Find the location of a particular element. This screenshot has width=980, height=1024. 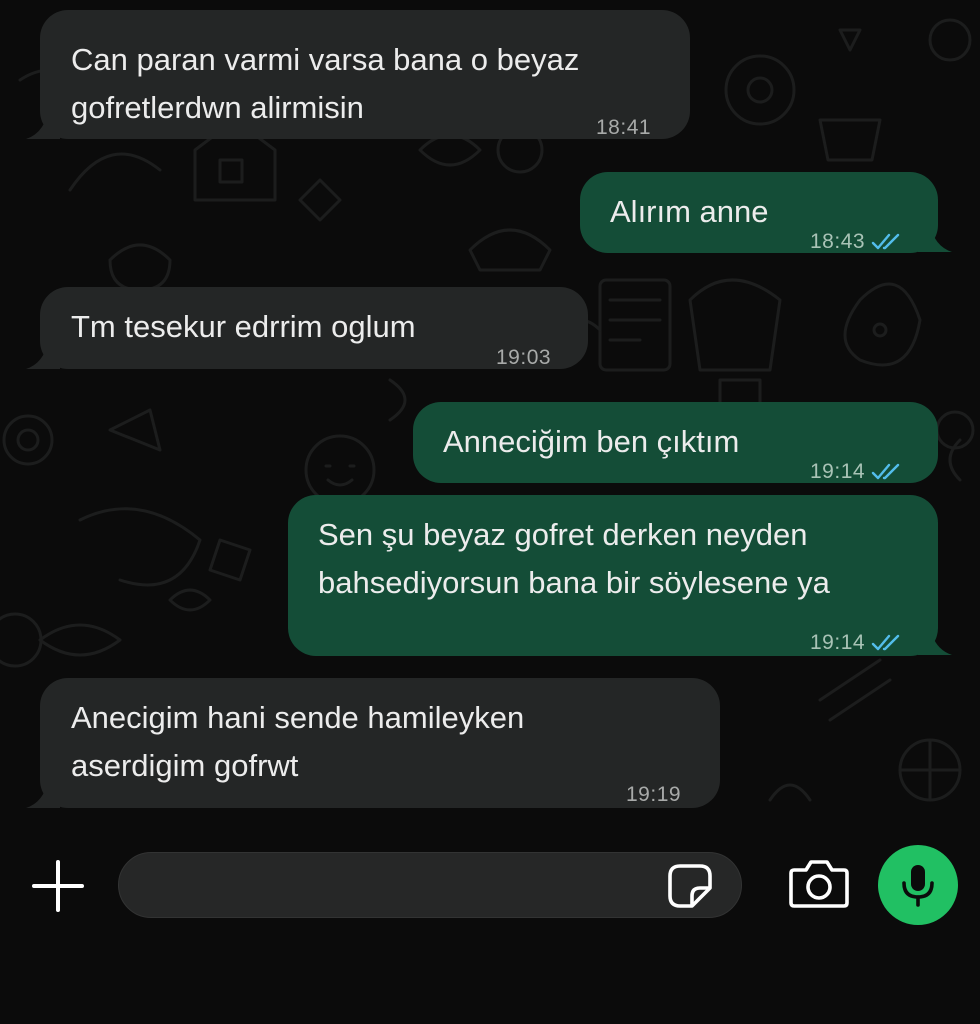

message-time: 18:41 is located at coordinates (624, 127).